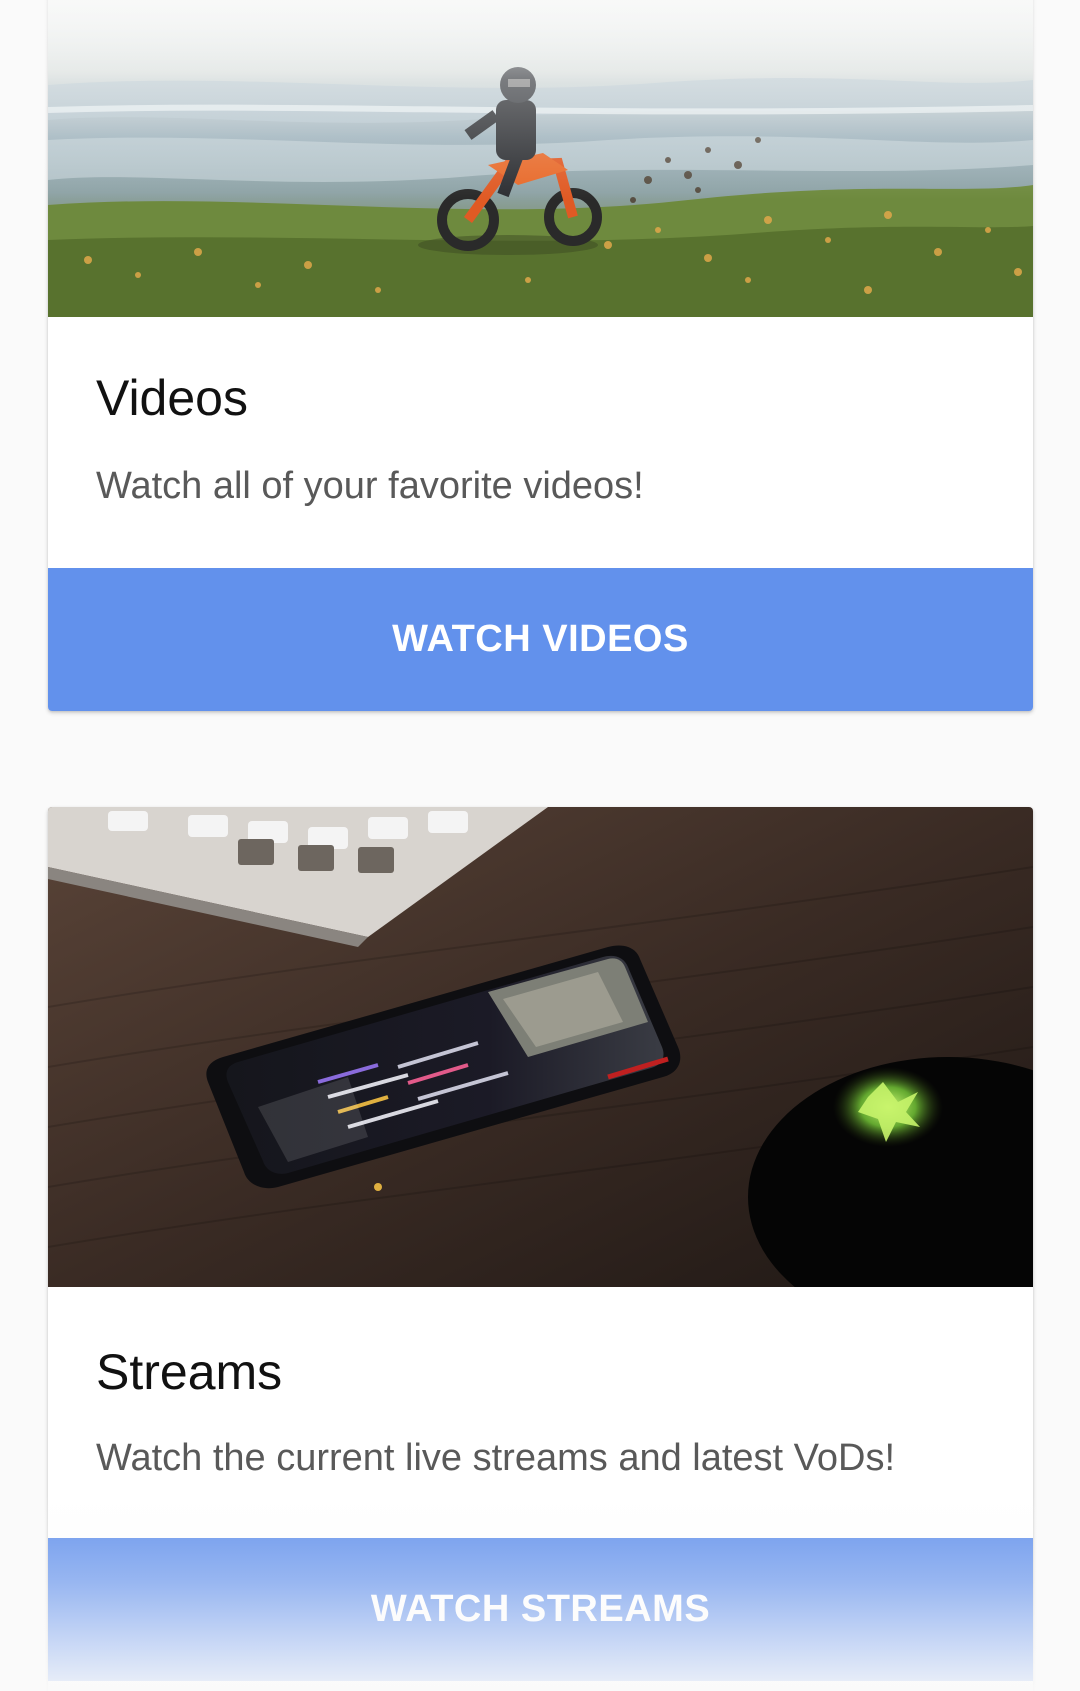 This screenshot has width=1080, height=1691. Describe the element at coordinates (540, 1609) in the screenshot. I see `watch-streams-button: WATCH STREAMS` at that location.